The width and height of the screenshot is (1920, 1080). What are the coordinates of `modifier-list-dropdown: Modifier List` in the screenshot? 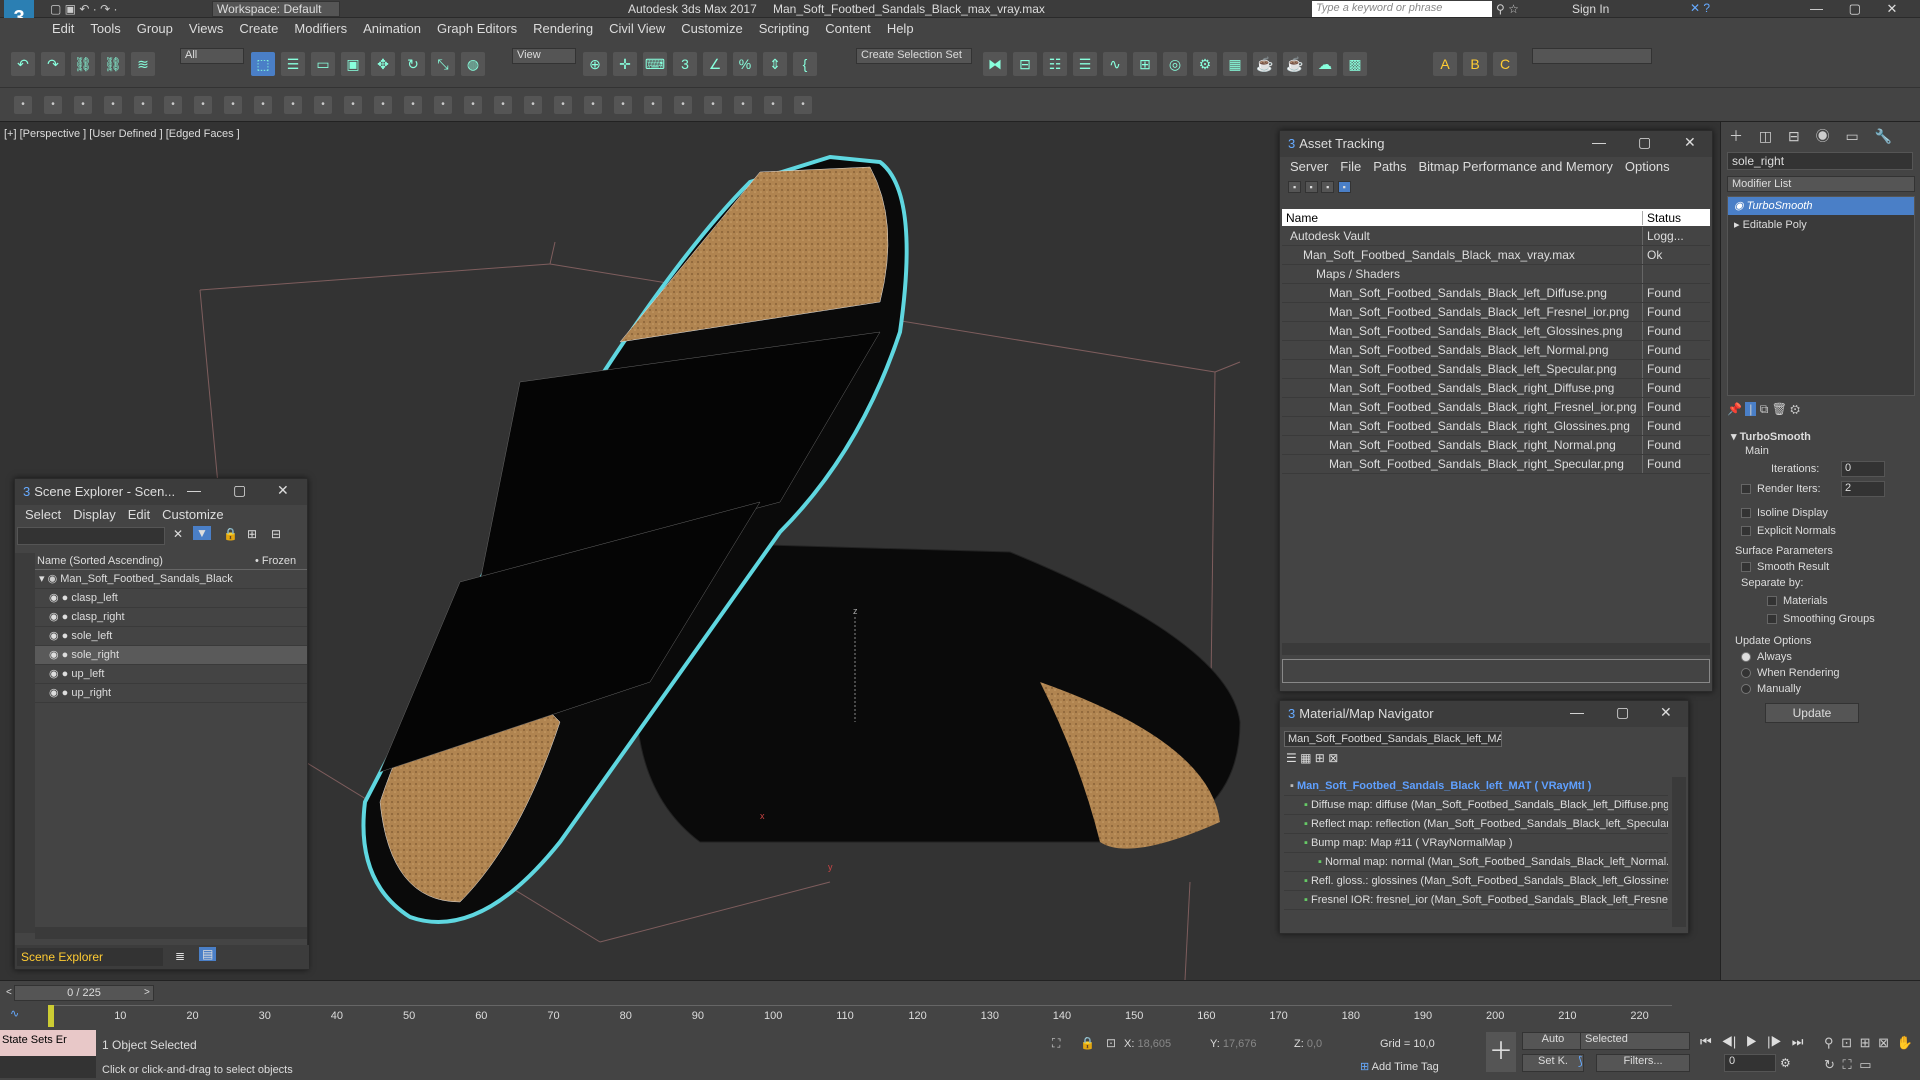 It's located at (1821, 184).